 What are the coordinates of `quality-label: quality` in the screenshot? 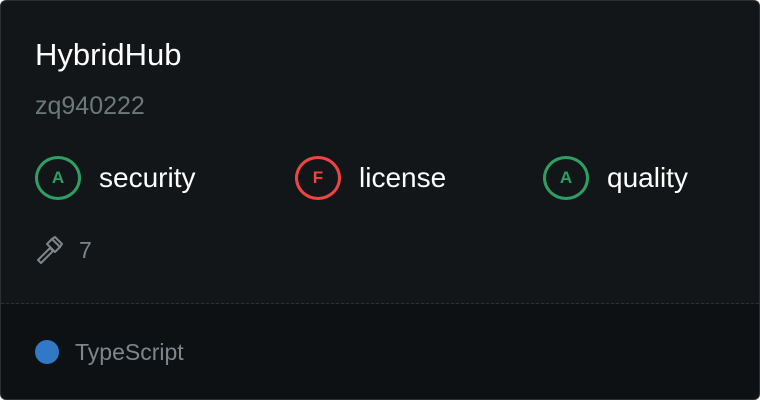 It's located at (647, 177).